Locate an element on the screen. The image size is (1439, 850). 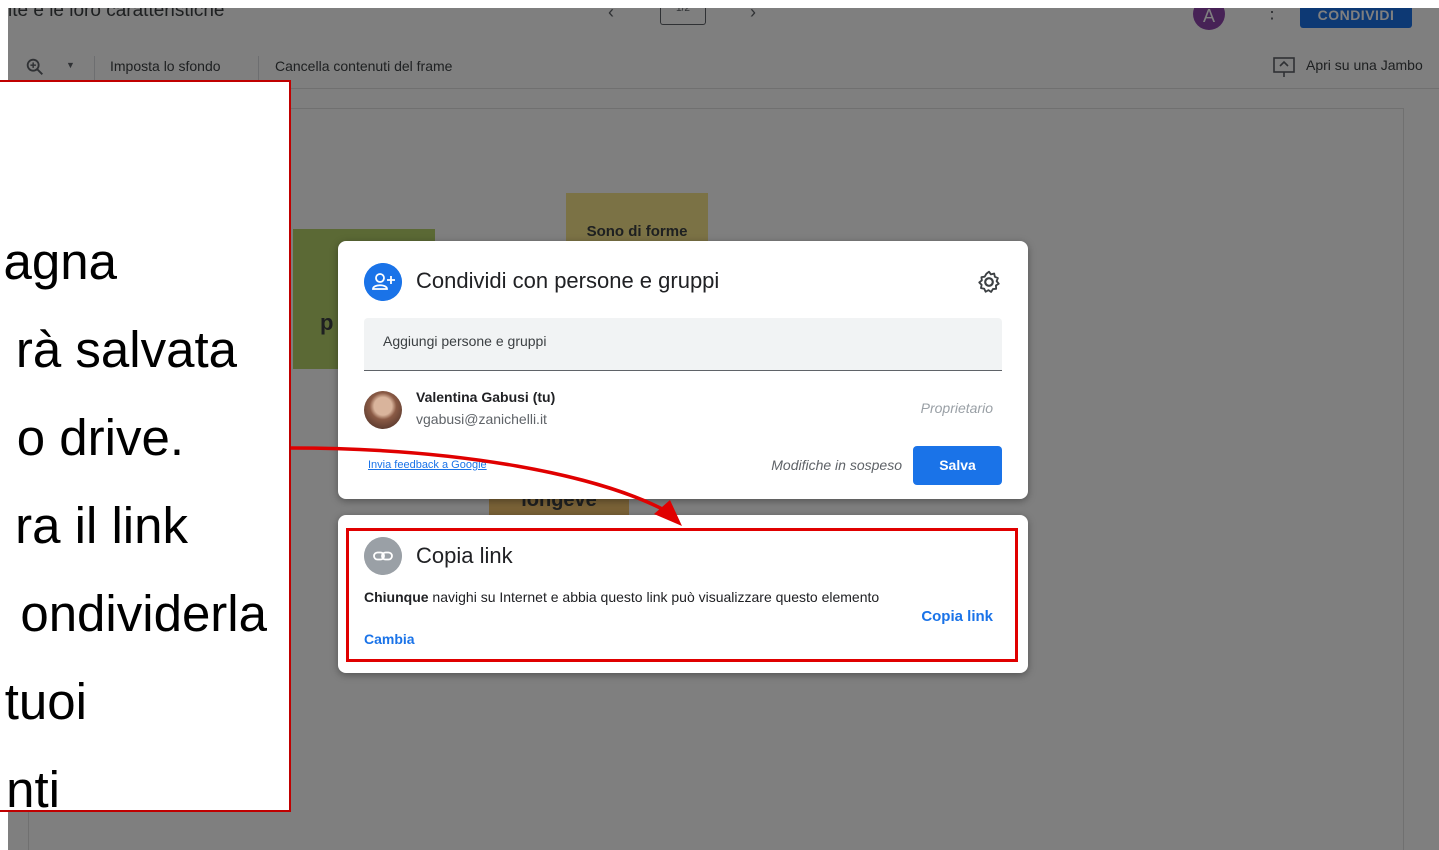
instruction-line: rà salvata is located at coordinates (126, 349).